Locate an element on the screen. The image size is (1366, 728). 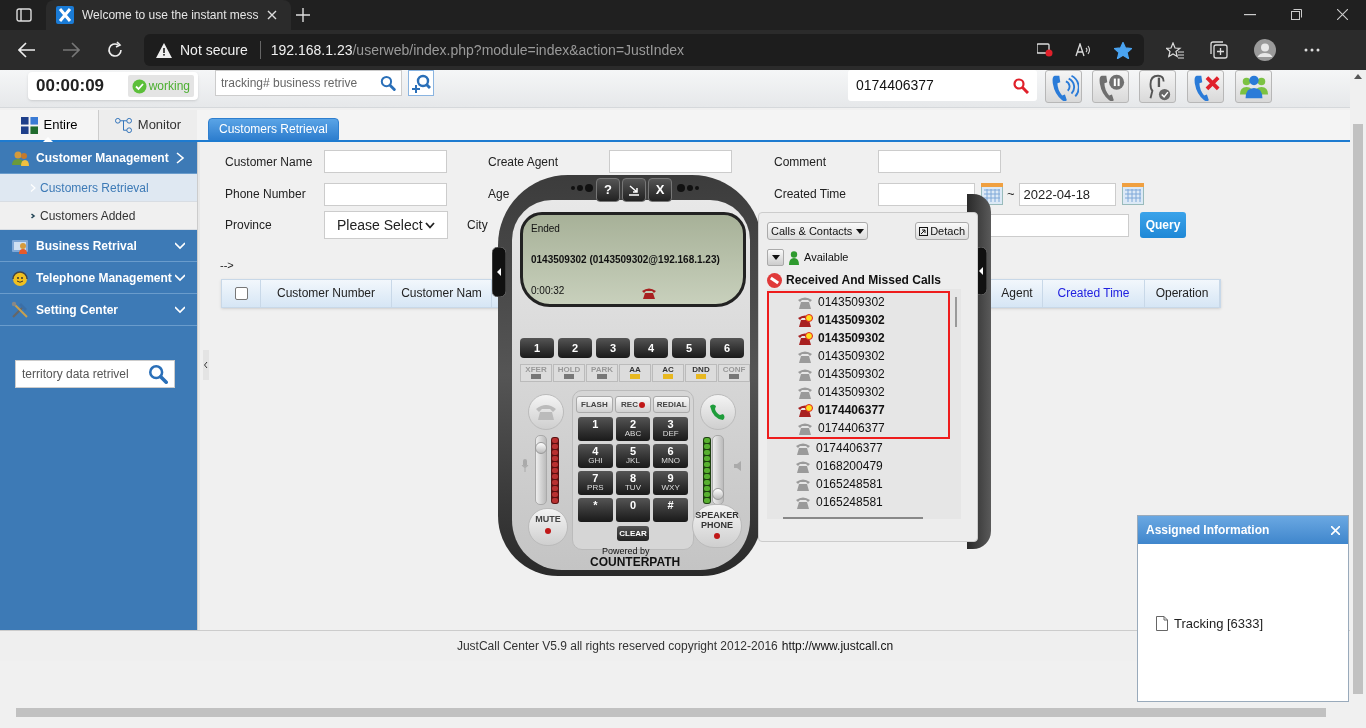
browser-tab: Welcome to use the instant mess is located at coordinates (168, 15).